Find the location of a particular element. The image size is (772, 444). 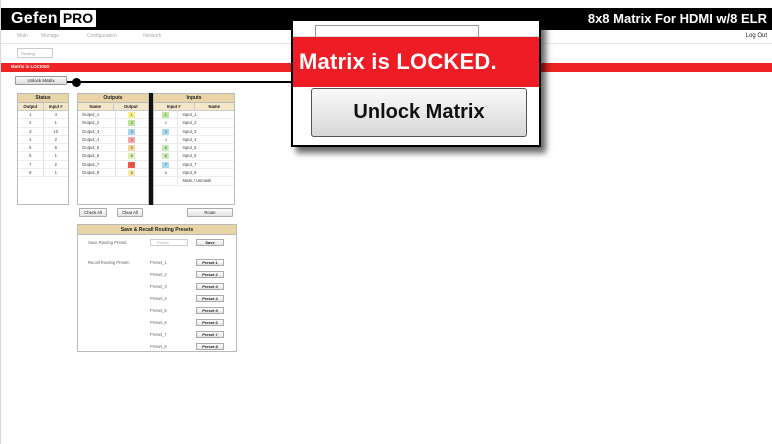

input-row: 4 Input_4 is located at coordinates (194, 140).